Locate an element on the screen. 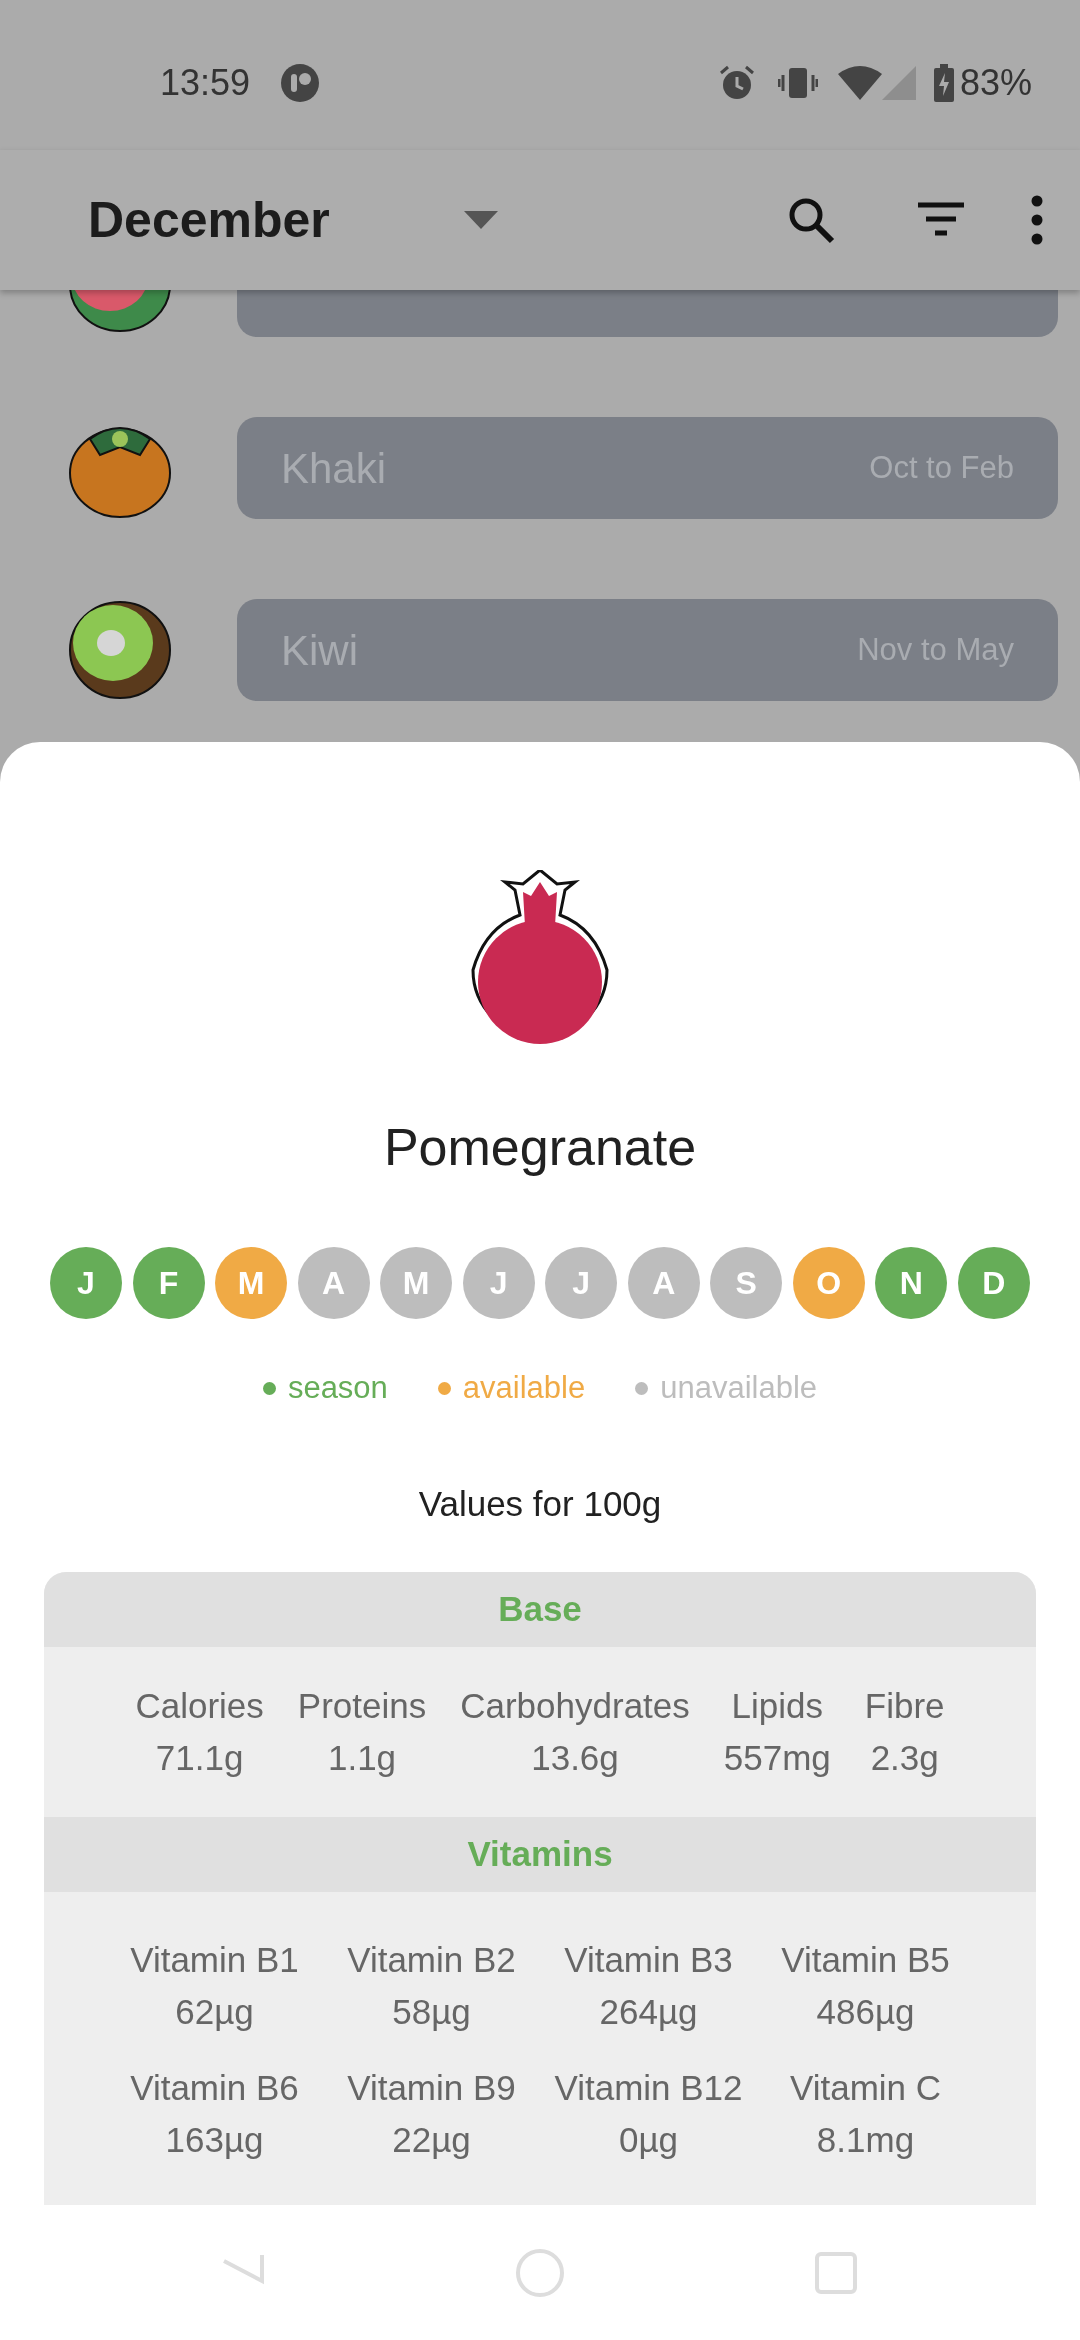 Image resolution: width=1080 pixels, height=2340 pixels. nutrient-name: Vitamin C is located at coordinates (865, 2087).